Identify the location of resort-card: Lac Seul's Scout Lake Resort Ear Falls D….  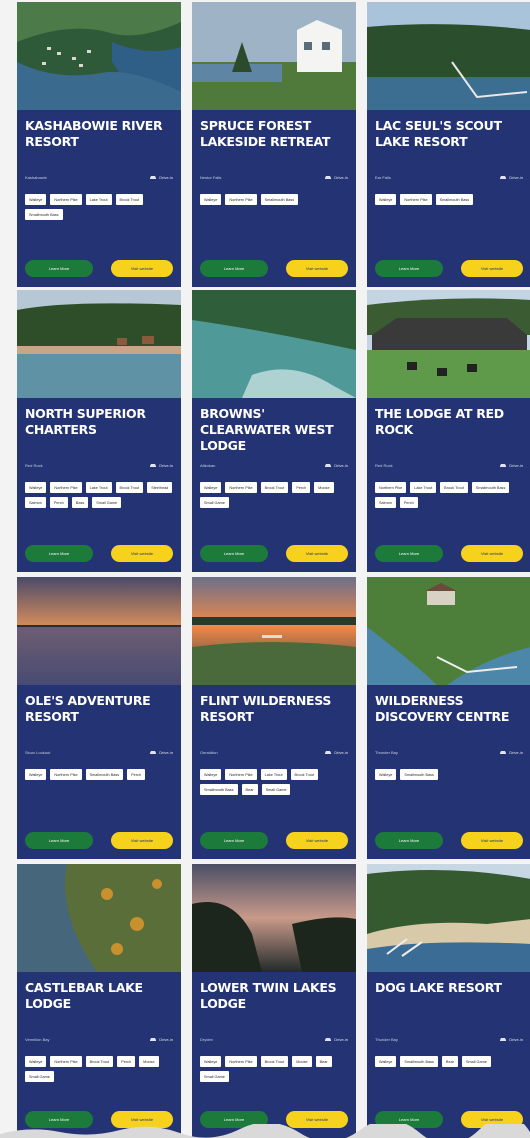
(448, 144).